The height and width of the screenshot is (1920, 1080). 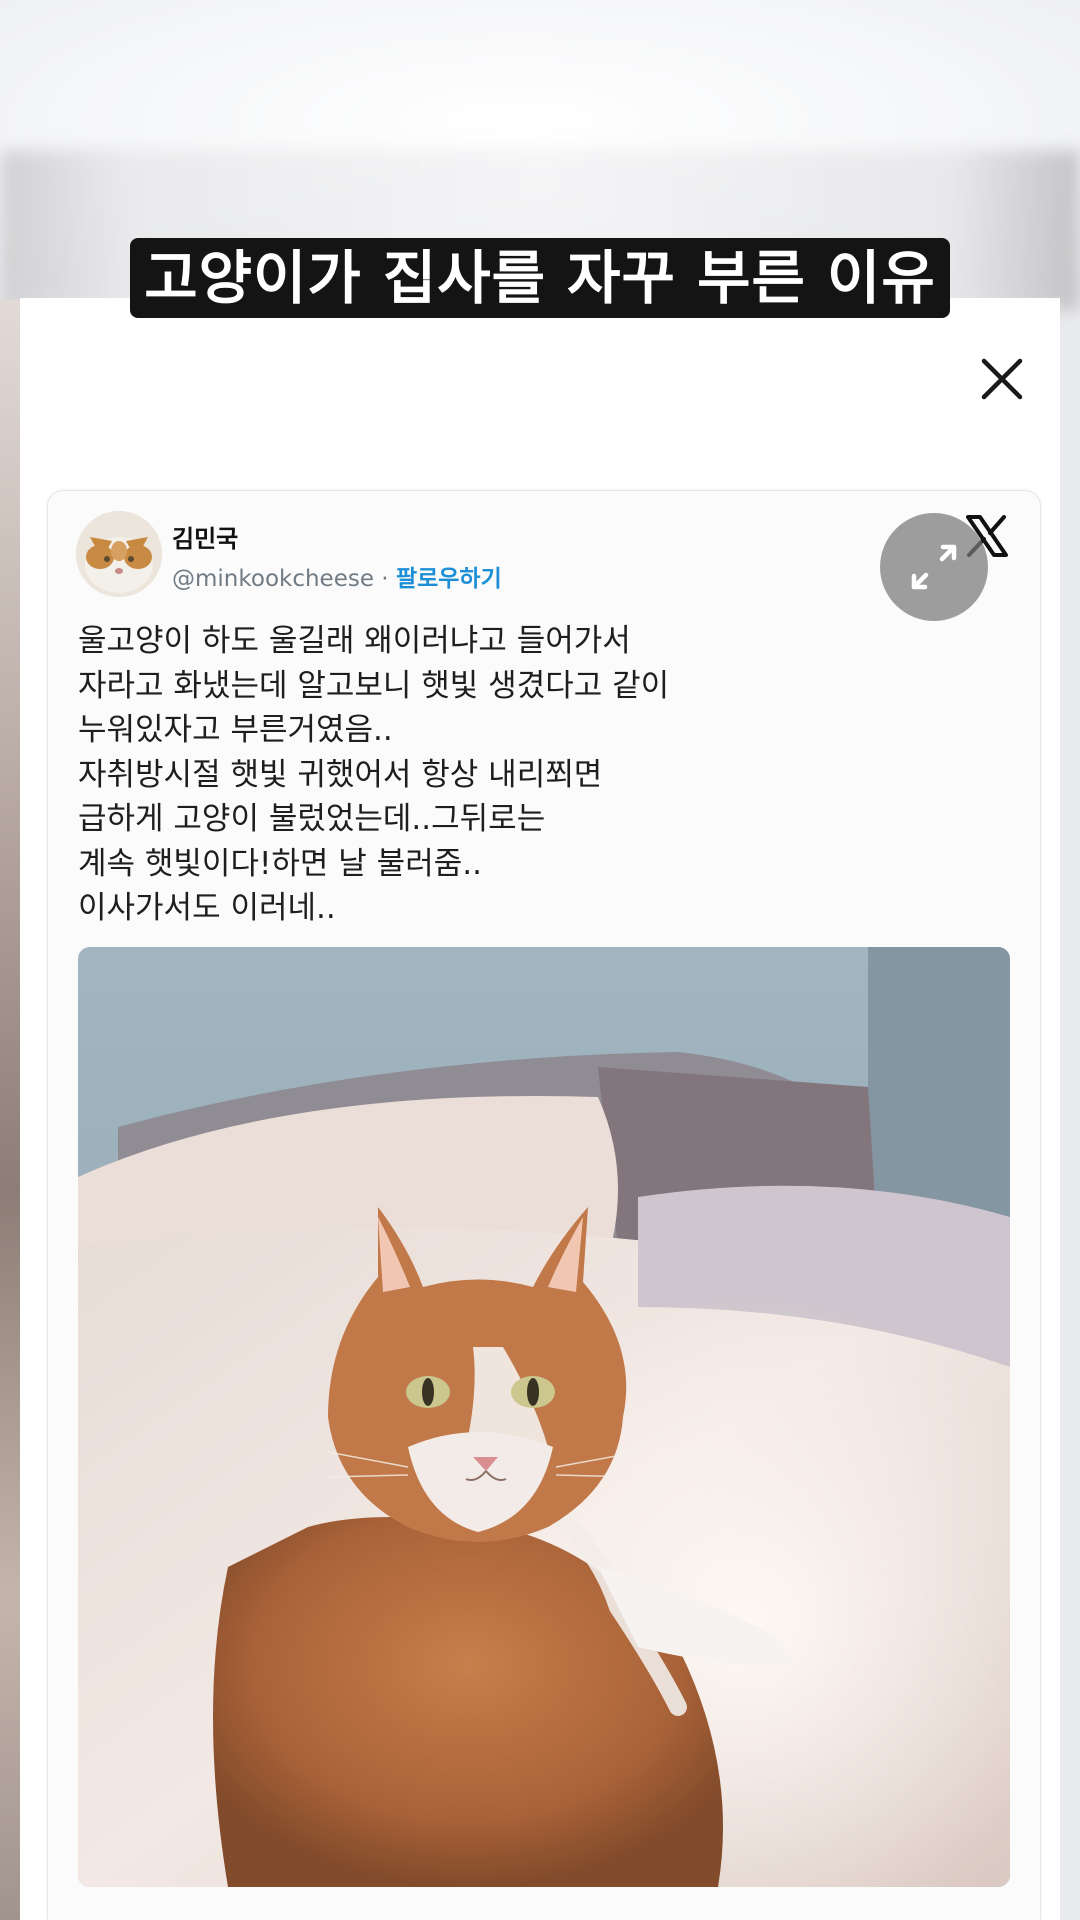 I want to click on tweet-handle-line: @minkookcheese · 팔로우하기, so click(x=337, y=576).